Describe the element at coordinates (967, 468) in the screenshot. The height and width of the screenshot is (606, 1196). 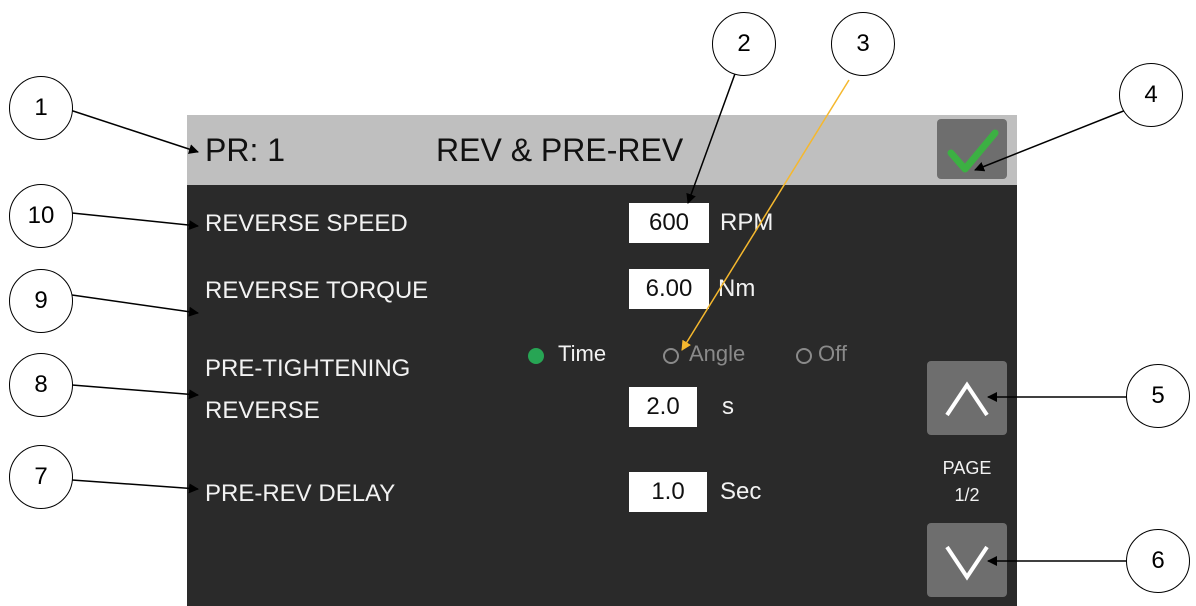
I see `page-indicator-label: PAGE` at that location.